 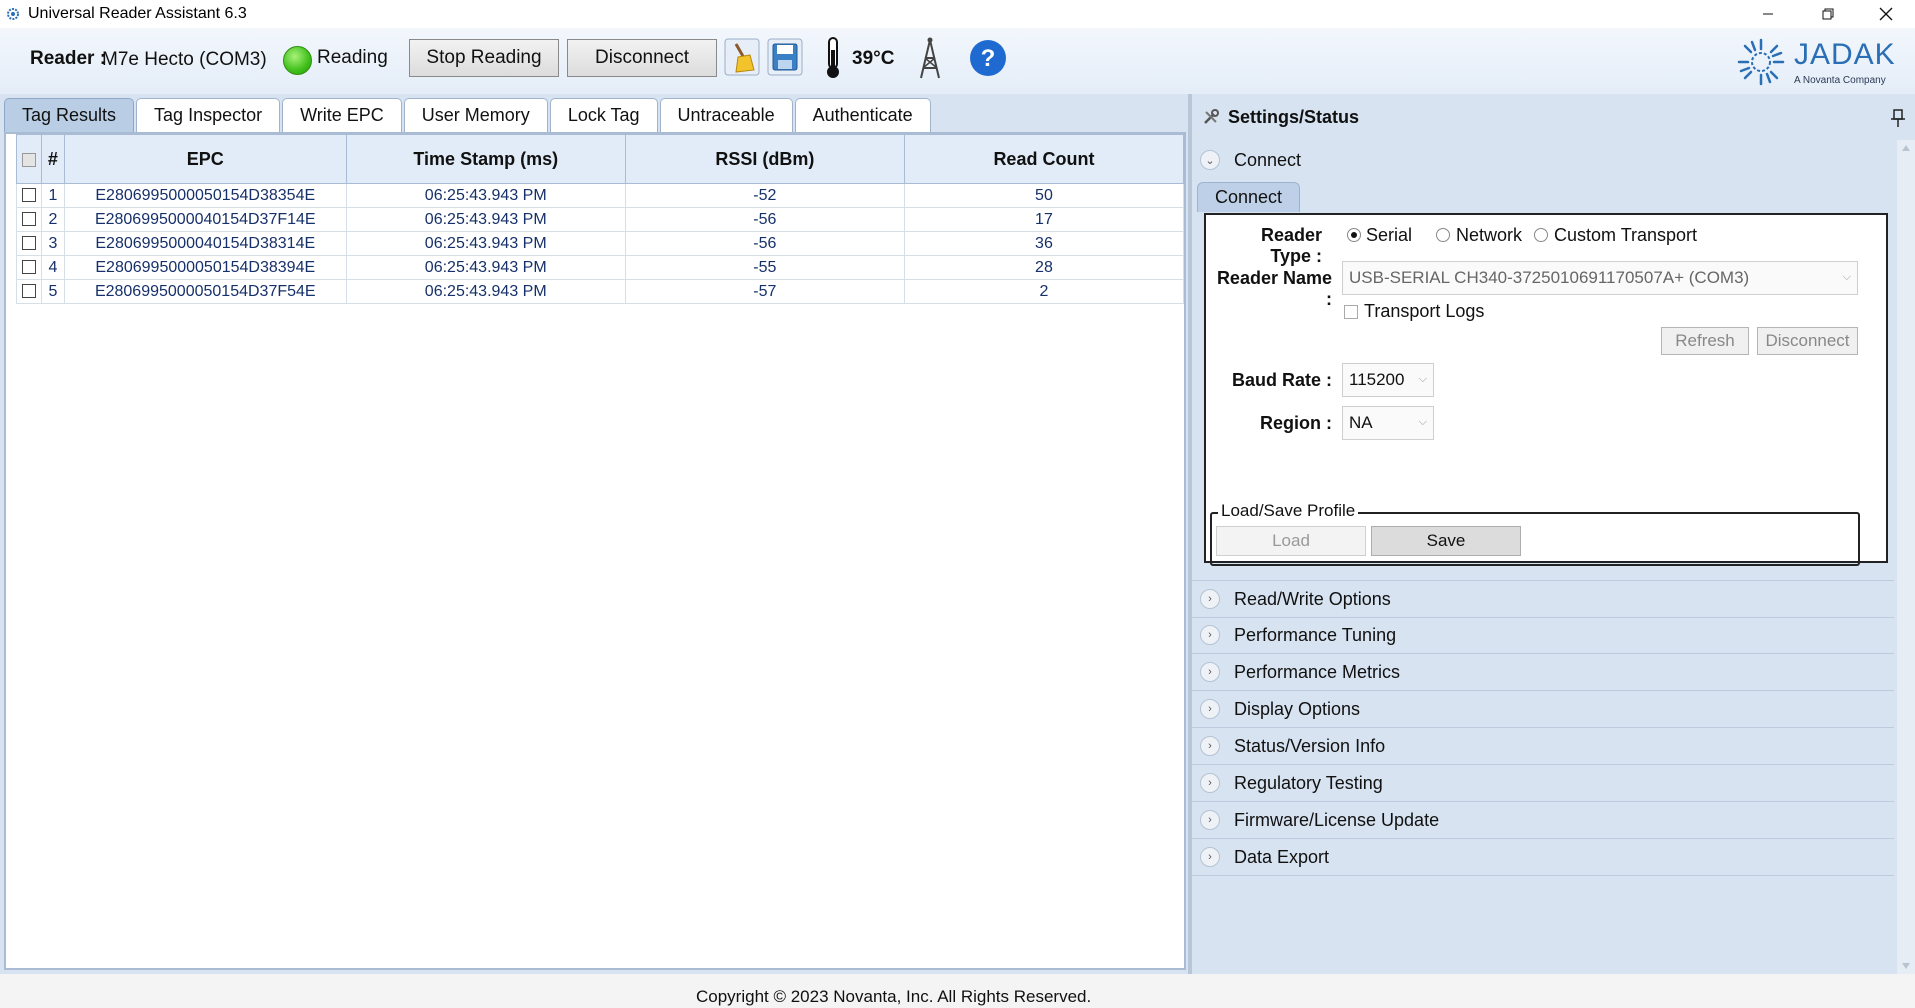 I want to click on reader-type-label: Reader Type :, so click(x=1291, y=245).